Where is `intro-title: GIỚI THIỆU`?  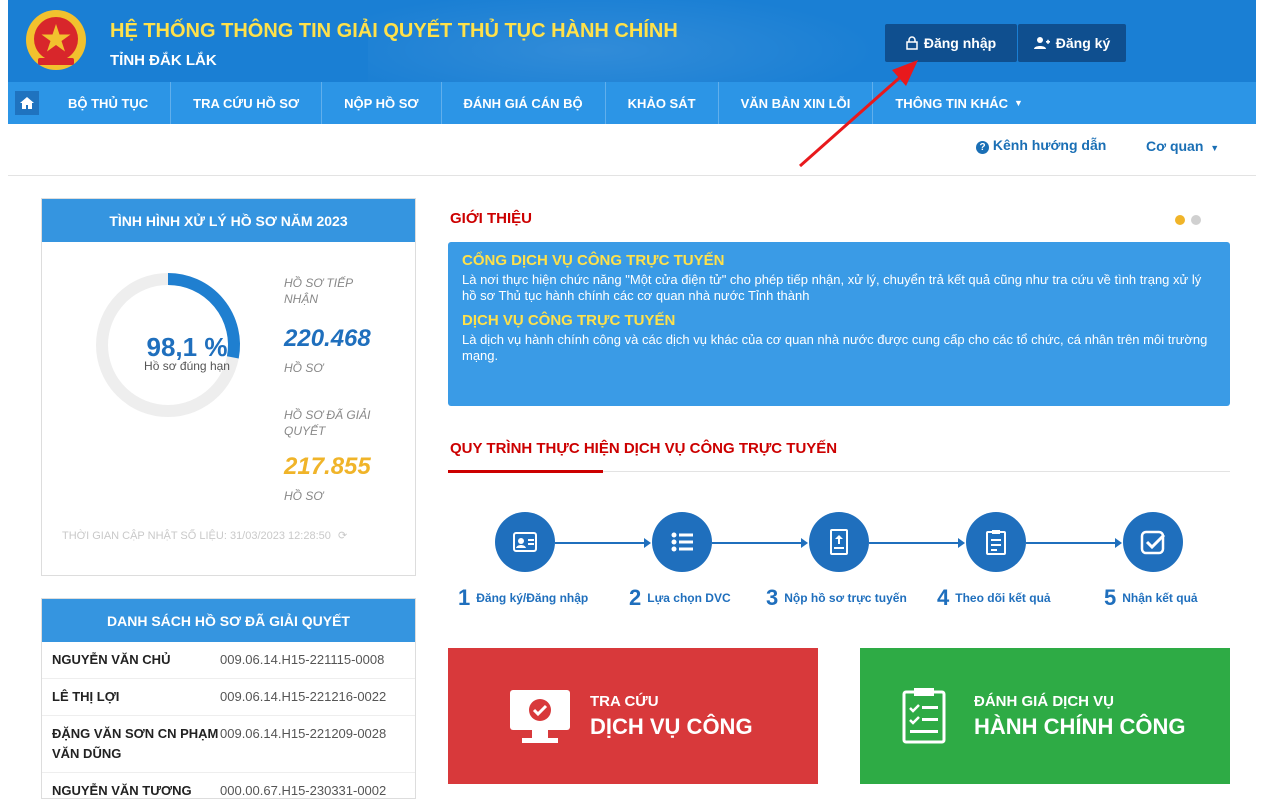
intro-title: GIỚI THIỆU is located at coordinates (491, 218).